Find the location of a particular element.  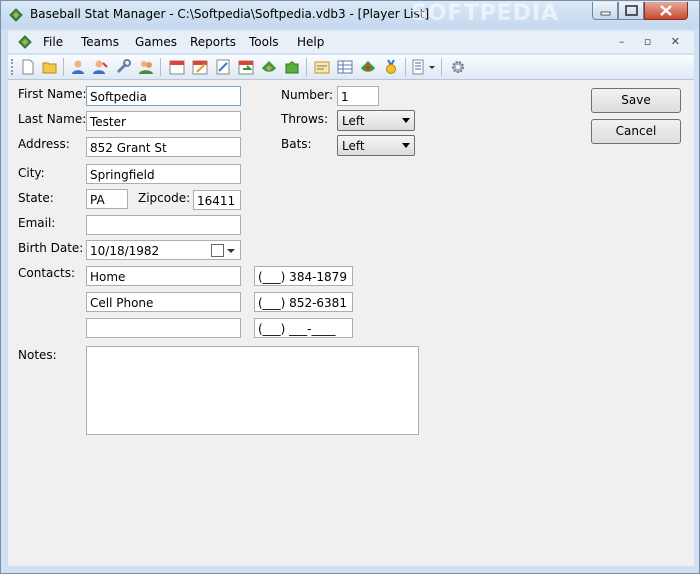

first-name-field: Softpedia is located at coordinates (163, 96).